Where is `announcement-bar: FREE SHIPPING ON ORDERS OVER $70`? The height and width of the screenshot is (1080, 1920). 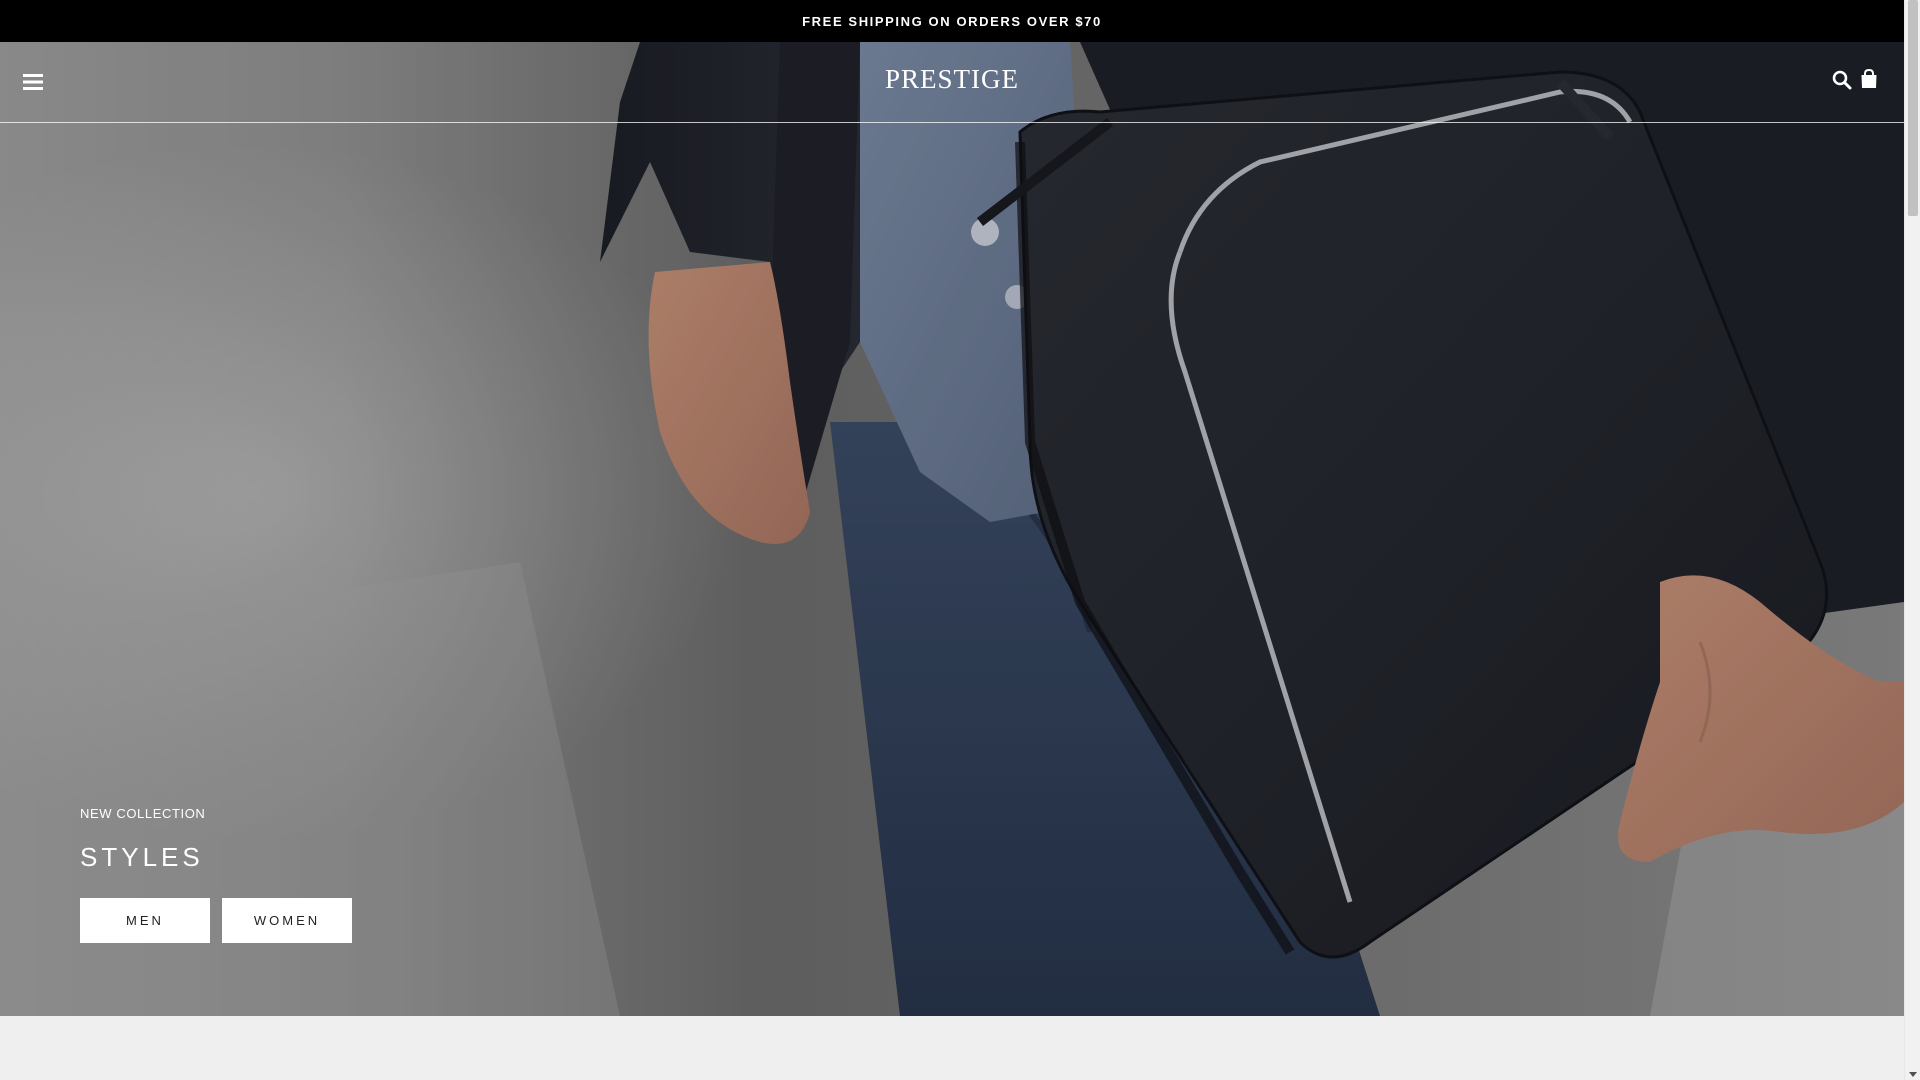
announcement-bar: FREE SHIPPING ON ORDERS OVER $70 is located at coordinates (952, 21).